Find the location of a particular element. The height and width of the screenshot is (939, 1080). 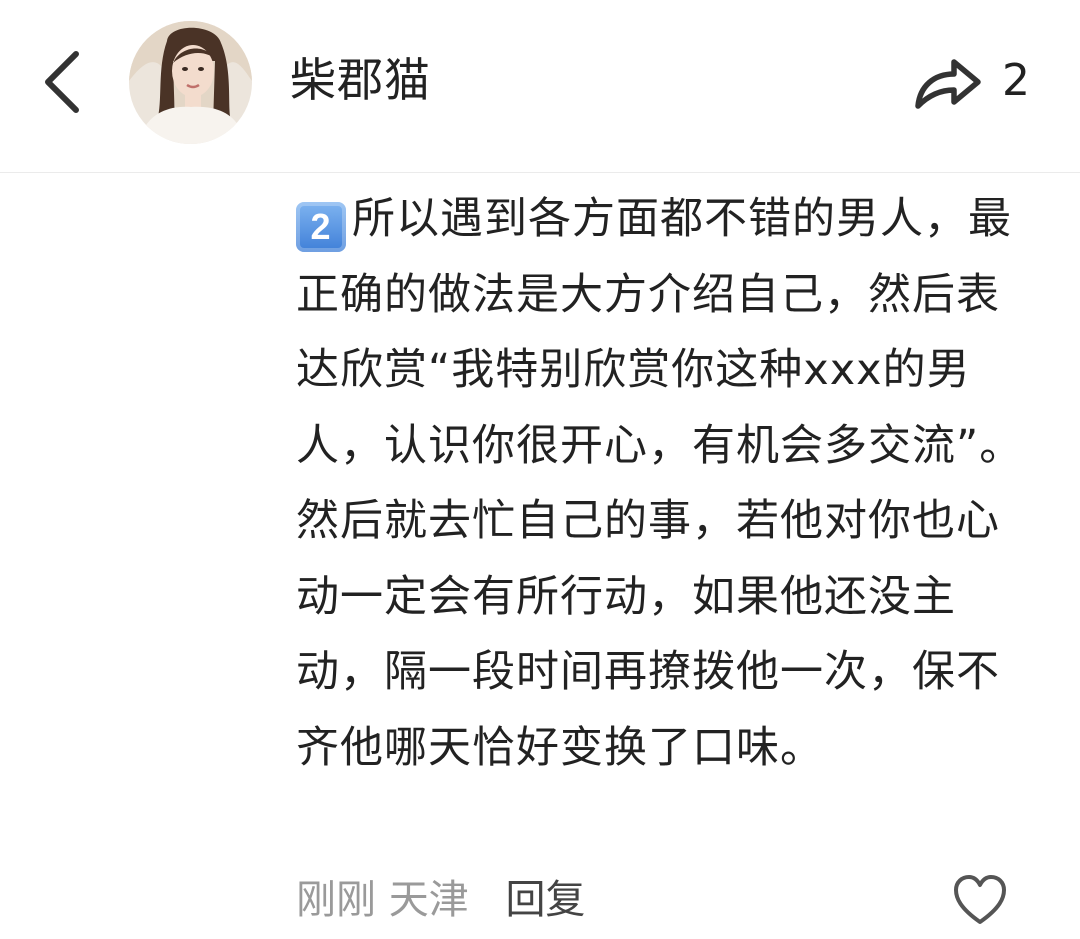

location: 天津 is located at coordinates (428, 900).